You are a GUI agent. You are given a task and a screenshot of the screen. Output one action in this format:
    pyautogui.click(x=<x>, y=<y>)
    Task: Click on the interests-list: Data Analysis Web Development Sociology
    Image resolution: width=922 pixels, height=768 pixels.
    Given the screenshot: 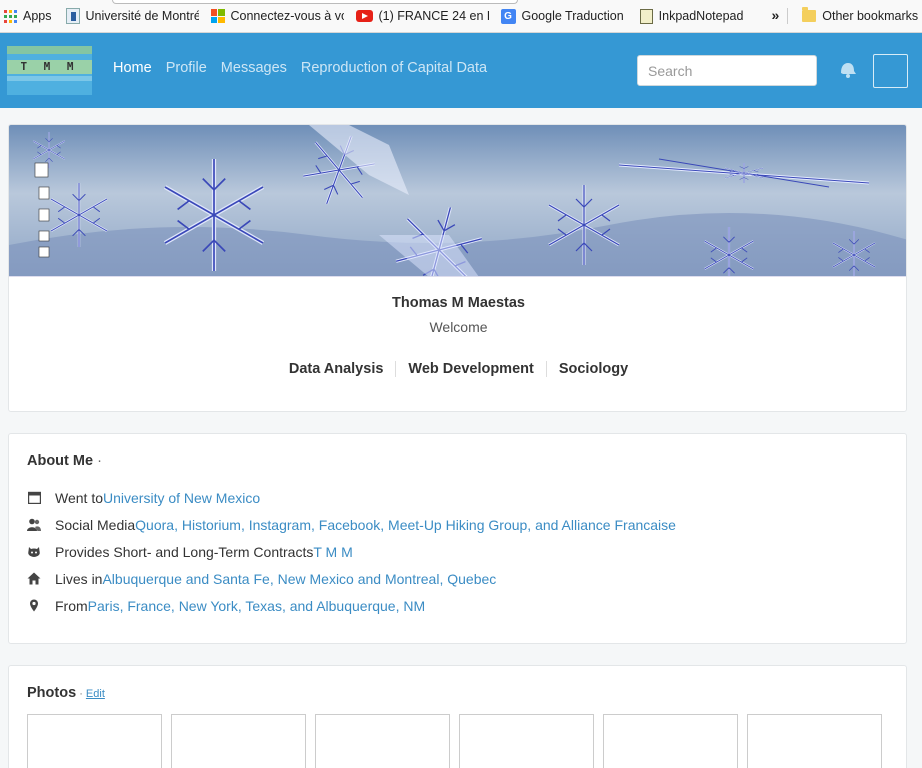 What is the action you would take?
    pyautogui.click(x=457, y=369)
    